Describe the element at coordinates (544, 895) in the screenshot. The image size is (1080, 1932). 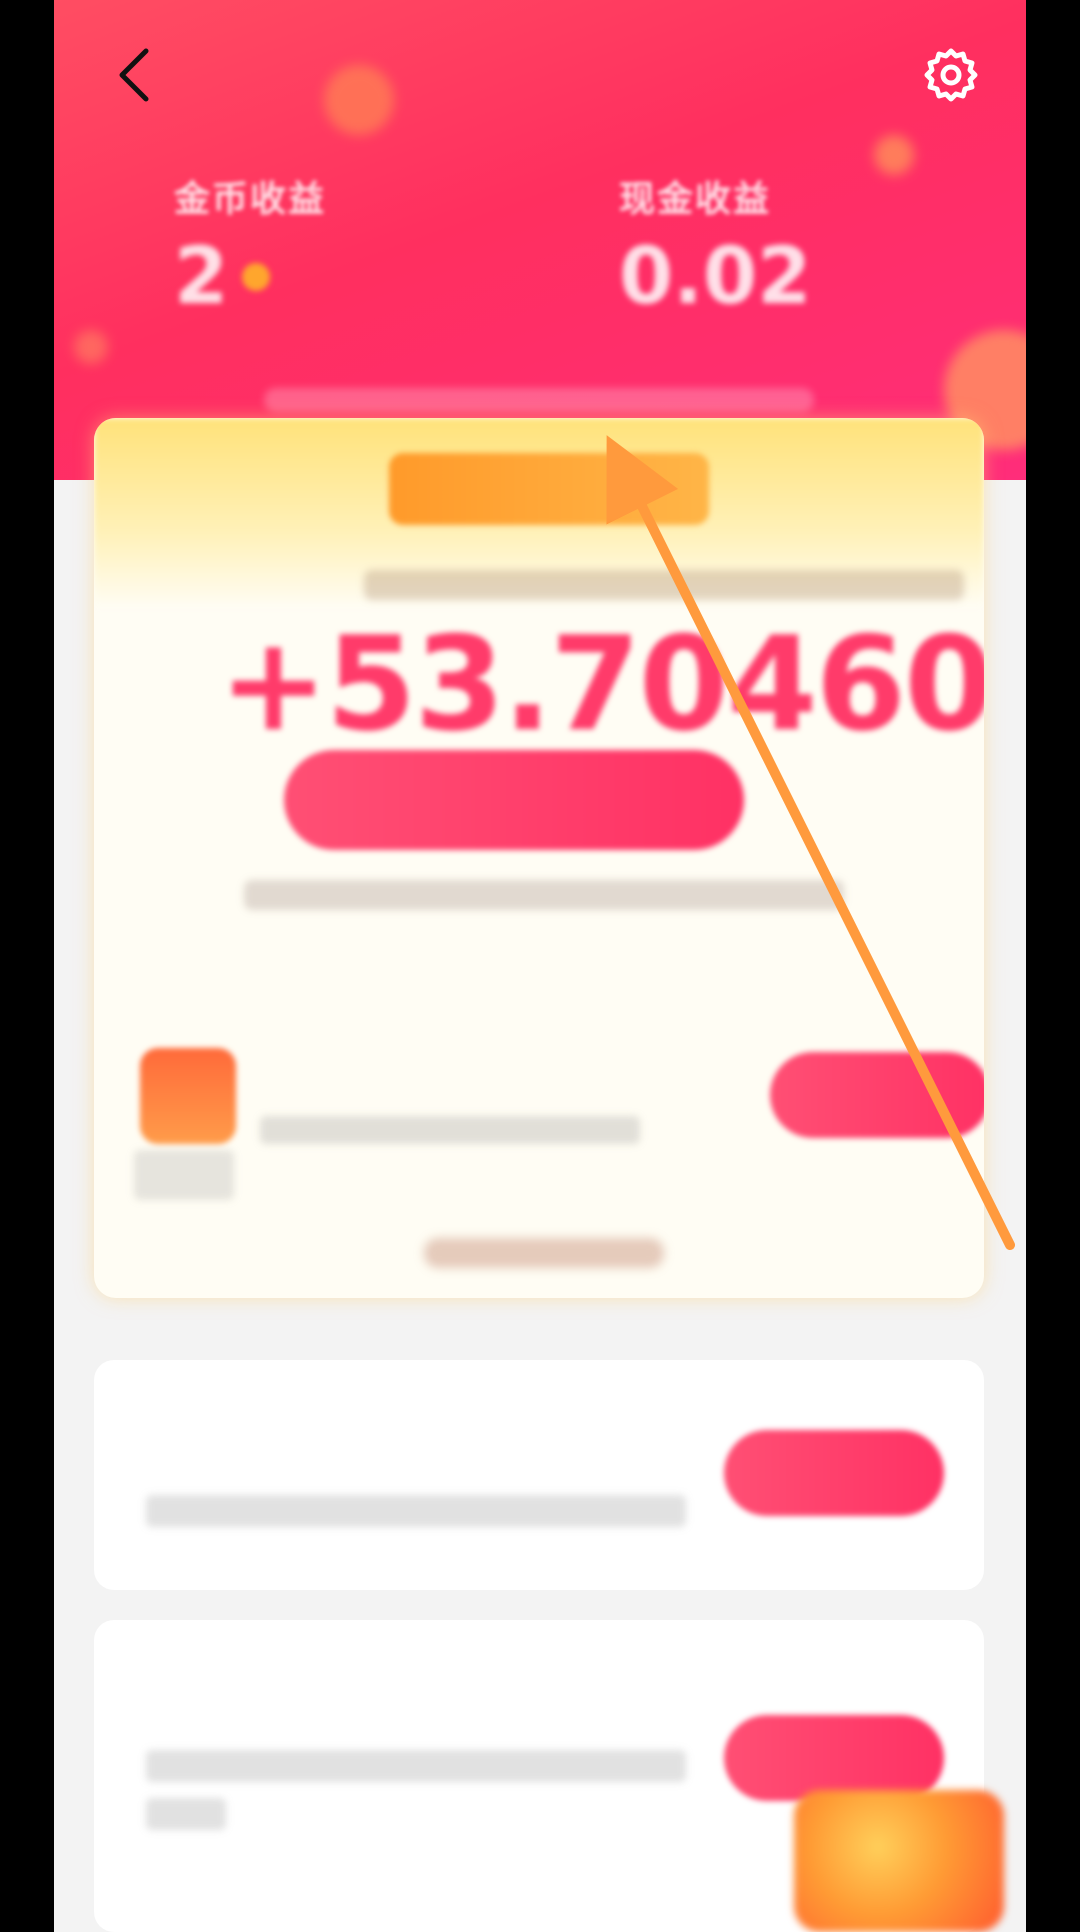
I see `claim-hint-text` at that location.